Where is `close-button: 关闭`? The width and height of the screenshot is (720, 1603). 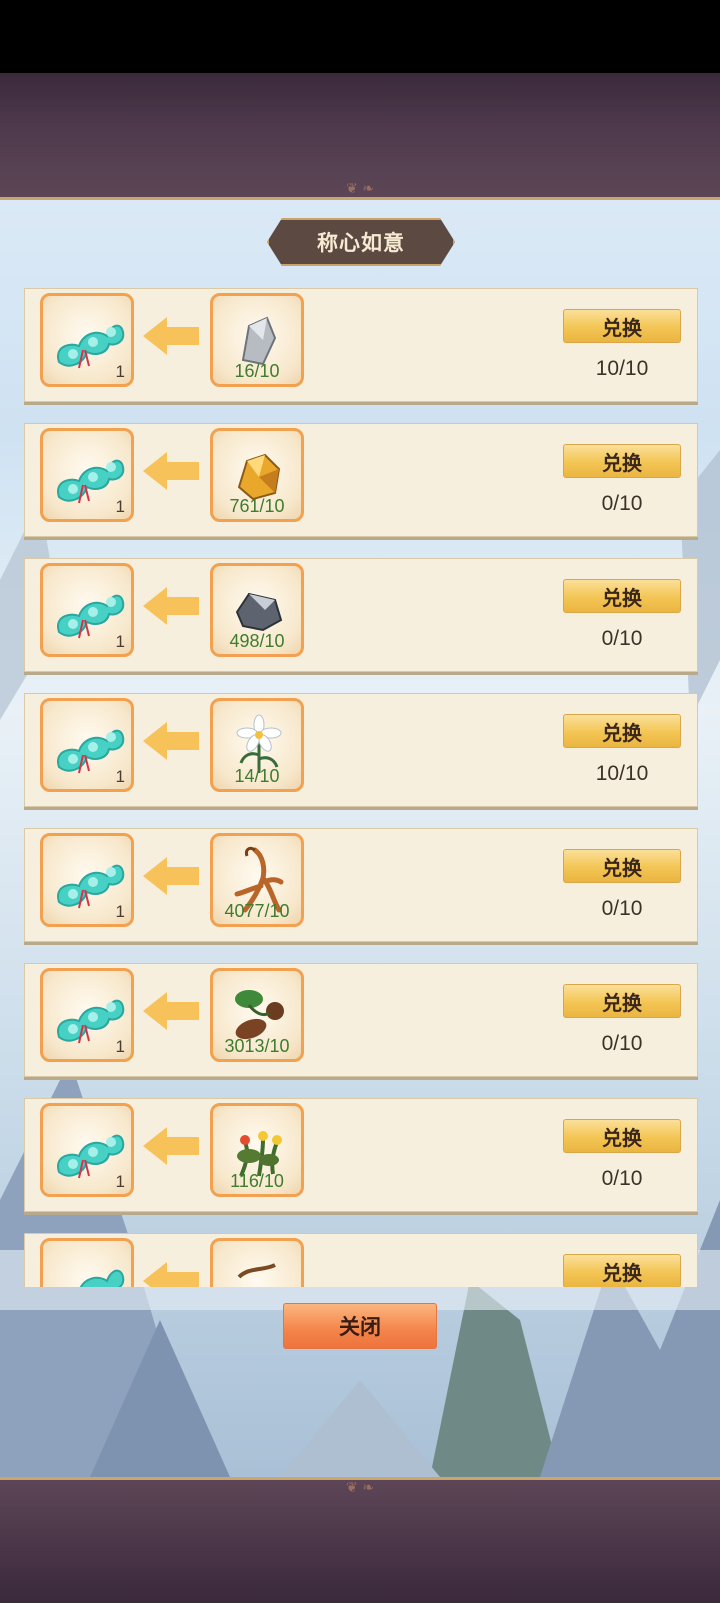 close-button: 关闭 is located at coordinates (360, 1326).